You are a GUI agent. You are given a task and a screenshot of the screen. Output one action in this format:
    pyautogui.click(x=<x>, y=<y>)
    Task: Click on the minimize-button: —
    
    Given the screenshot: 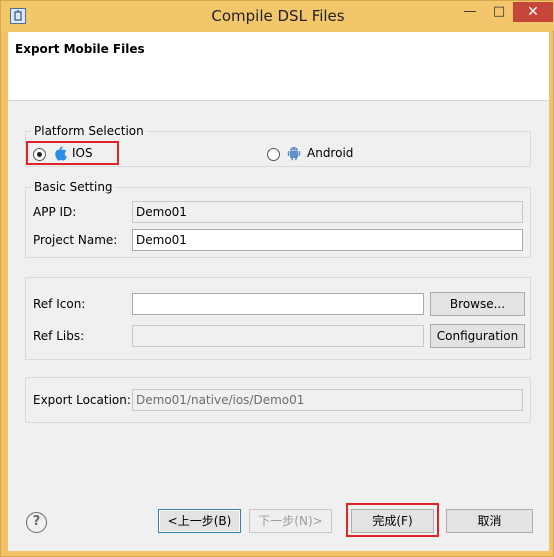 What is the action you would take?
    pyautogui.click(x=470, y=12)
    